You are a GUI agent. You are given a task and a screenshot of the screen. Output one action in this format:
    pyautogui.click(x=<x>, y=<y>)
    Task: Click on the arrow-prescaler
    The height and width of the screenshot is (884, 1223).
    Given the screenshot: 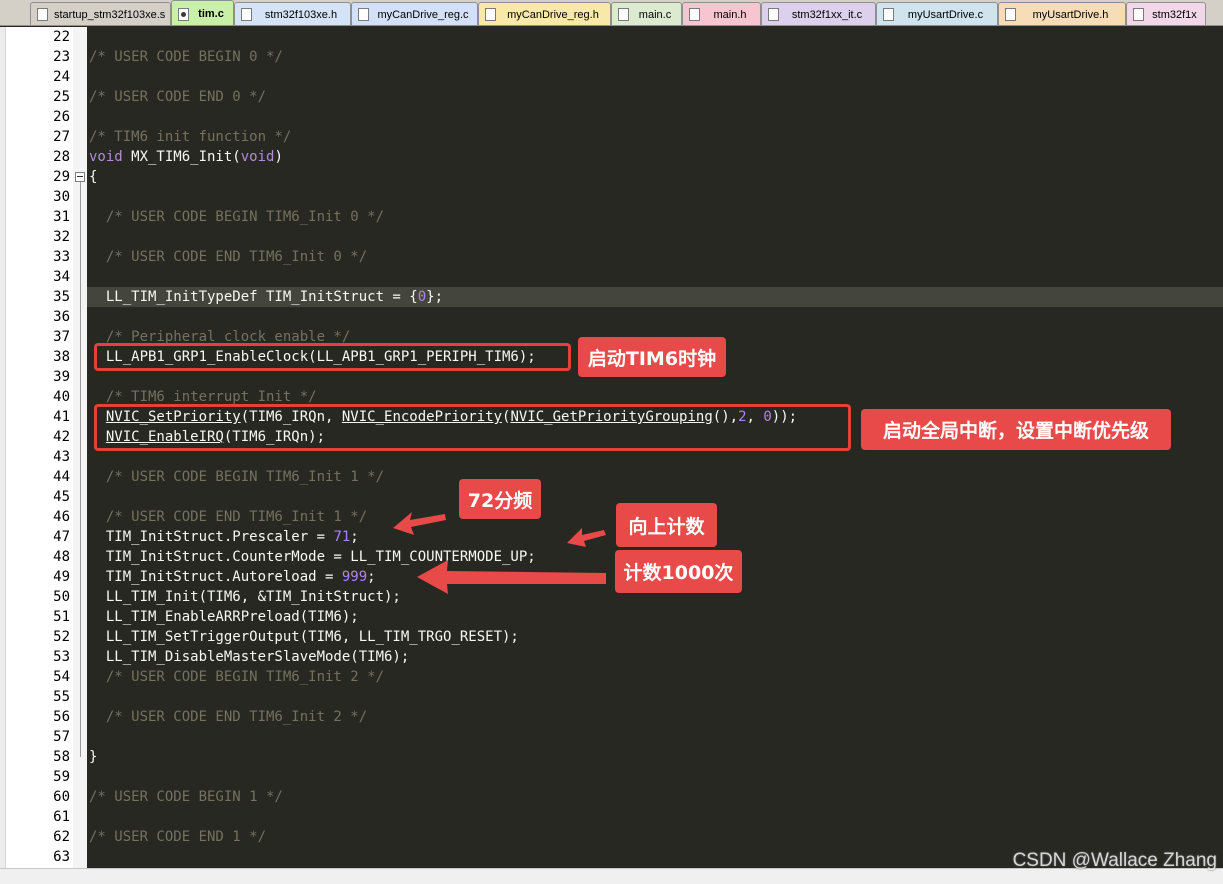 What is the action you would take?
    pyautogui.click(x=419, y=523)
    